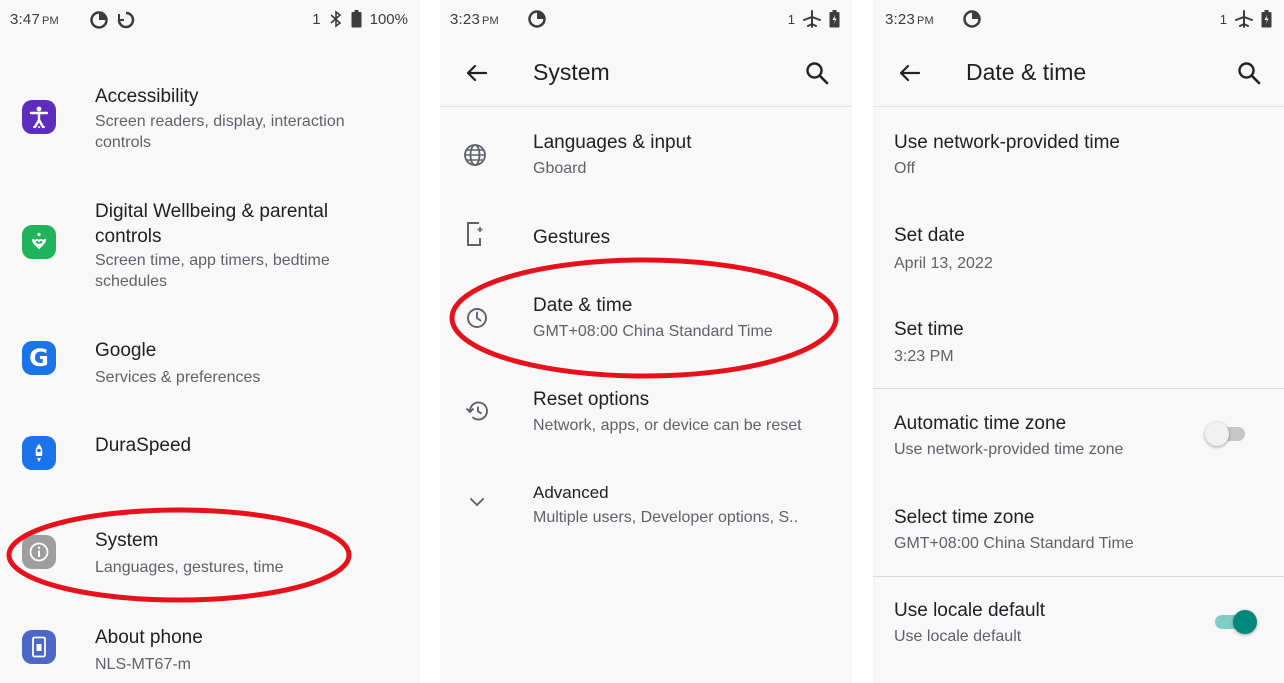  Describe the element at coordinates (970, 610) in the screenshot. I see `item-title: Use locale default` at that location.